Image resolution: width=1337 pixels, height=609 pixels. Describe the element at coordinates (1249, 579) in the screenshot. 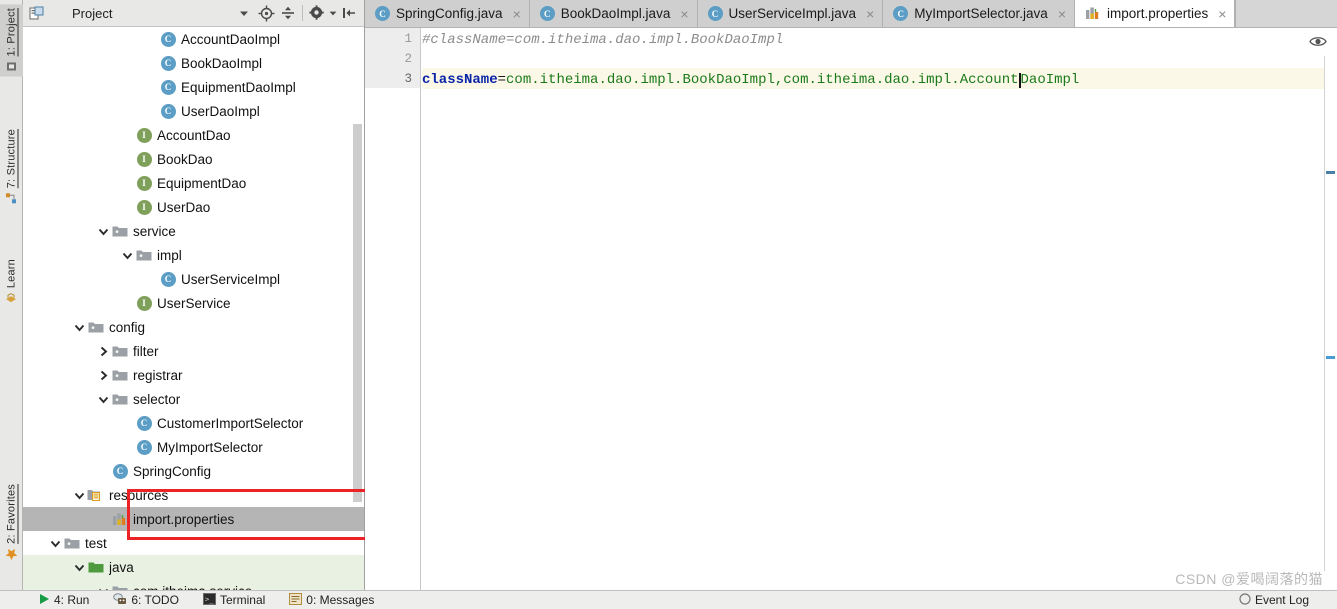

I see `watermark: CSDN @爱喝阔落的猫` at that location.